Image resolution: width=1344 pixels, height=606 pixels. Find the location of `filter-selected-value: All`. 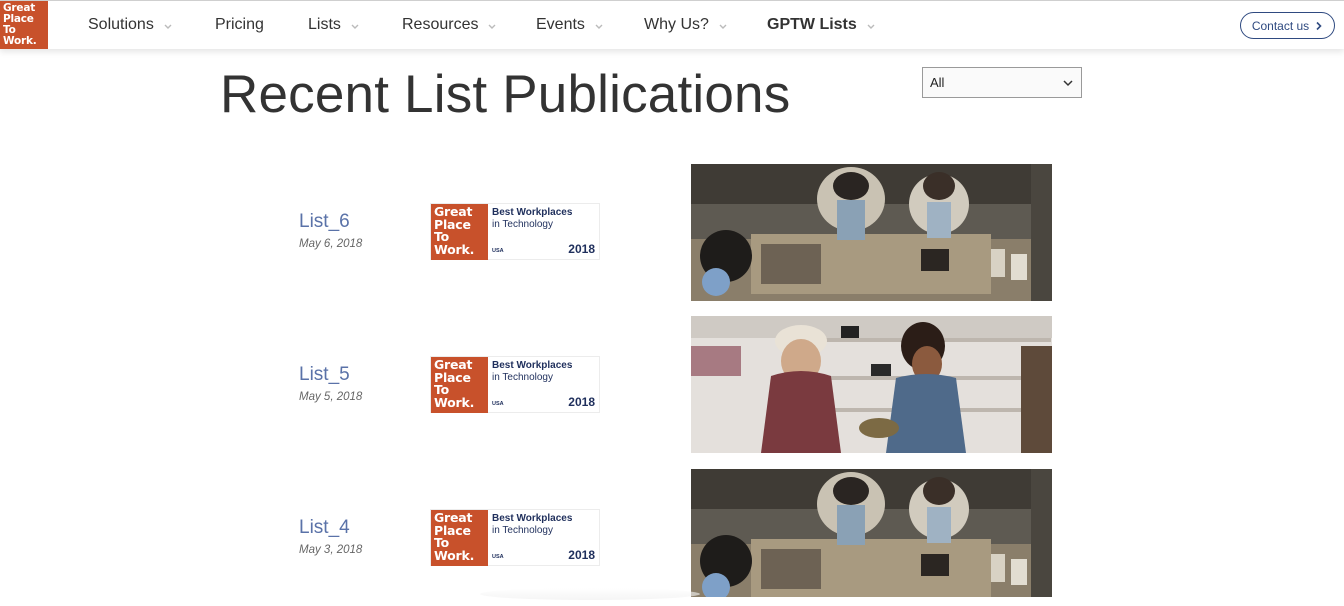

filter-selected-value: All is located at coordinates (937, 82).